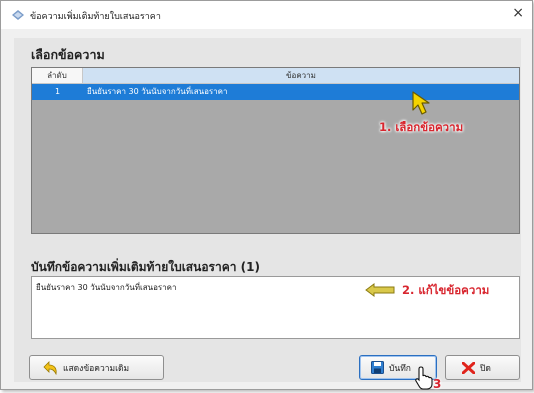 This screenshot has height=393, width=534. What do you see at coordinates (301, 75) in the screenshot?
I see `column-header-message: ข้อความ` at bounding box center [301, 75].